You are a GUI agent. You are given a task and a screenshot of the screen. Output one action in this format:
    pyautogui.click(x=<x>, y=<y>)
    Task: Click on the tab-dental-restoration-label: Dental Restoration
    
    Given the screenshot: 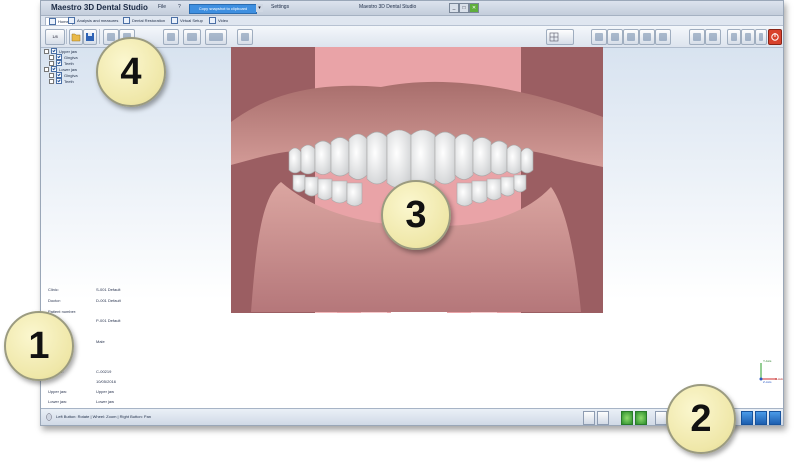 What is the action you would take?
    pyautogui.click(x=149, y=20)
    